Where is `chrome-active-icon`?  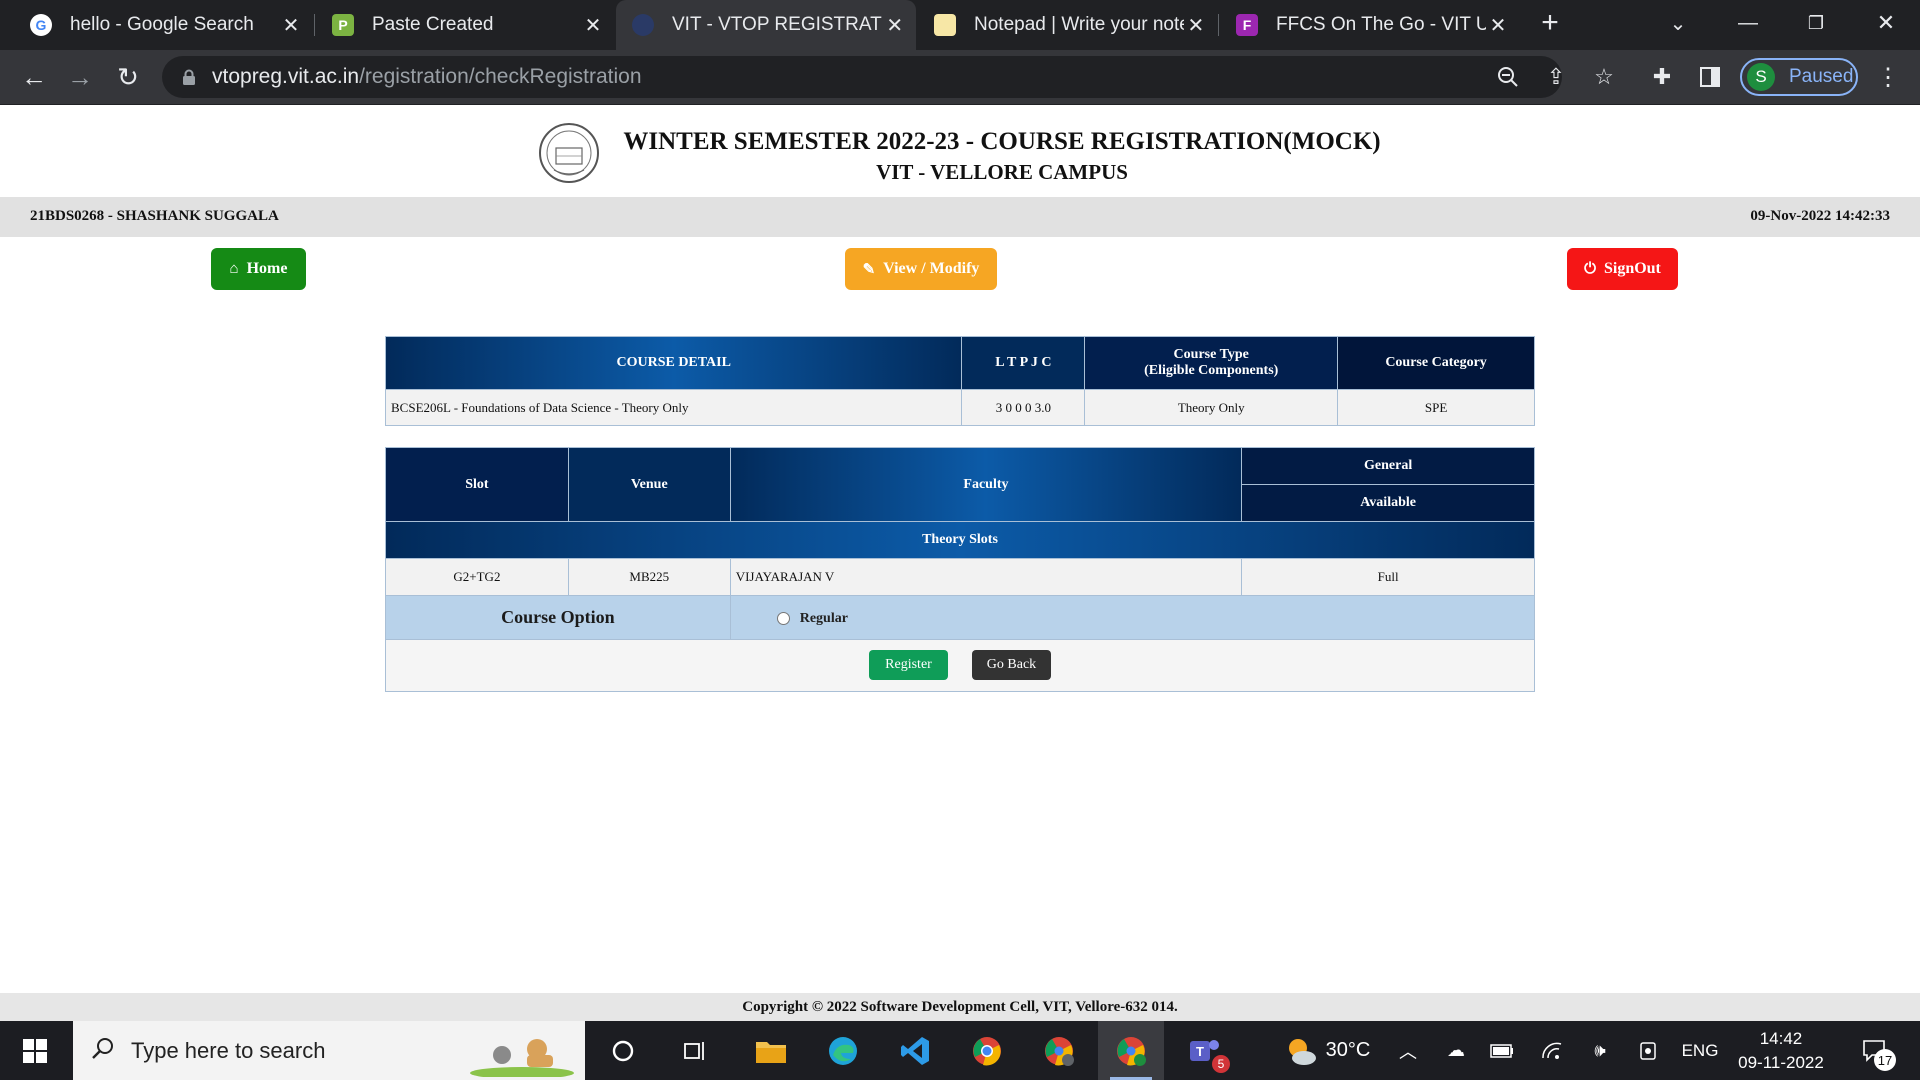
chrome-active-icon is located at coordinates (1131, 1050).